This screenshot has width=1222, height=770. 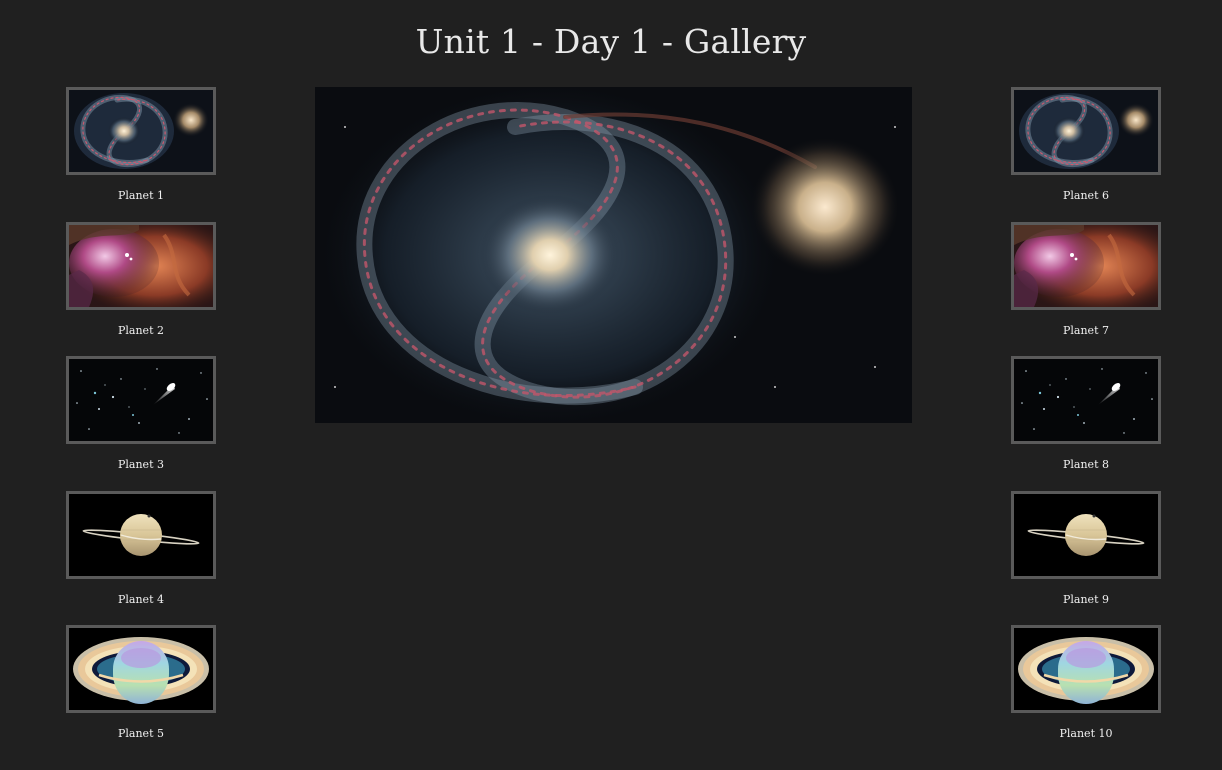 What do you see at coordinates (611, 41) in the screenshot?
I see `page-title: Unit 1 - Day 1 - Gallery` at bounding box center [611, 41].